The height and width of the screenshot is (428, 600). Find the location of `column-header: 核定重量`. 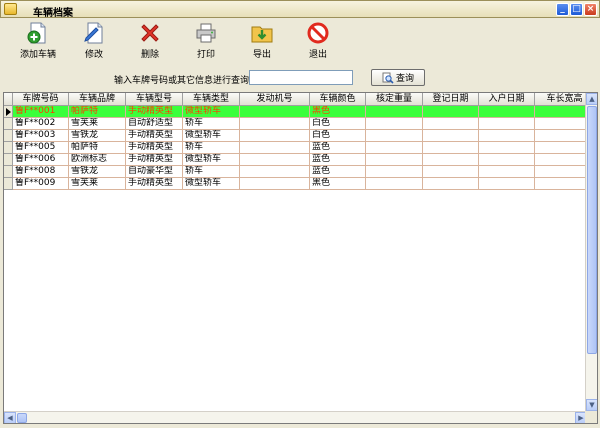

column-header: 核定重量 is located at coordinates (394, 99).